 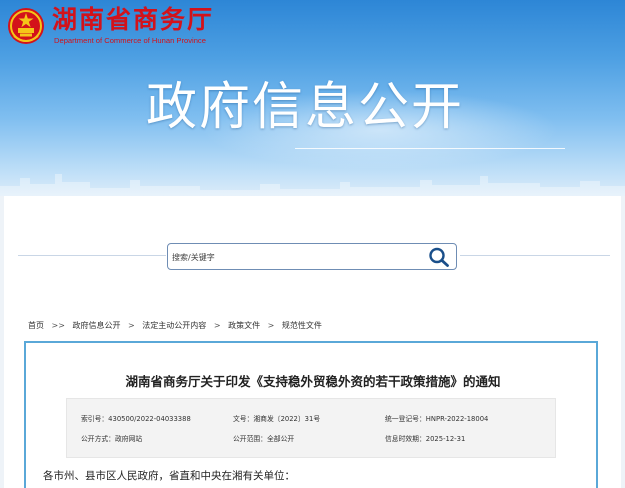 I want to click on meta-publish-method: 公开方式：政府网站, so click(x=112, y=439).